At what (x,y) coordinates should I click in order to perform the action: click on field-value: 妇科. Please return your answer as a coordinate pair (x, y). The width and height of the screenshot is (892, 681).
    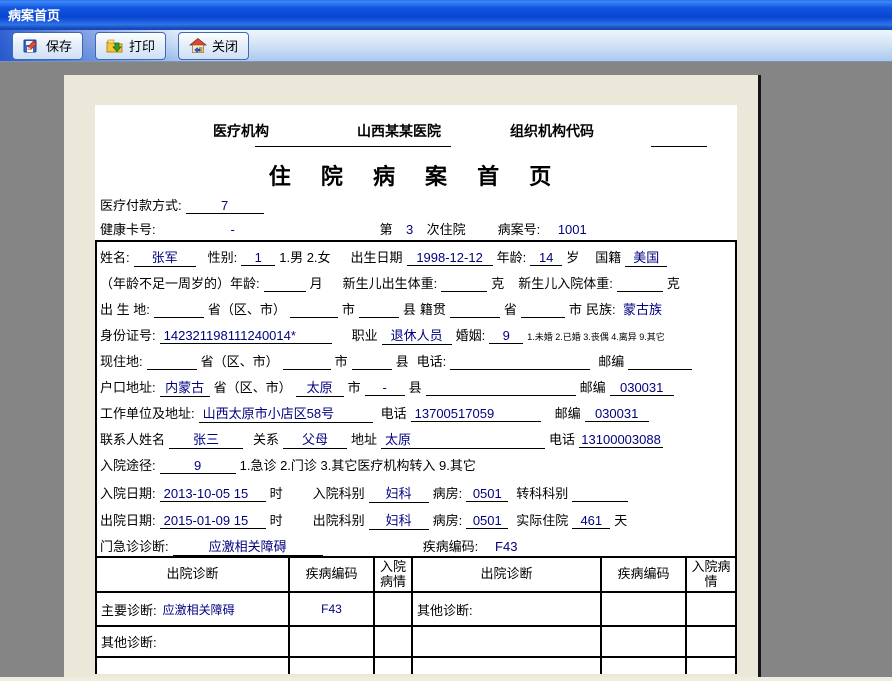
    Looking at the image, I should click on (398, 493).